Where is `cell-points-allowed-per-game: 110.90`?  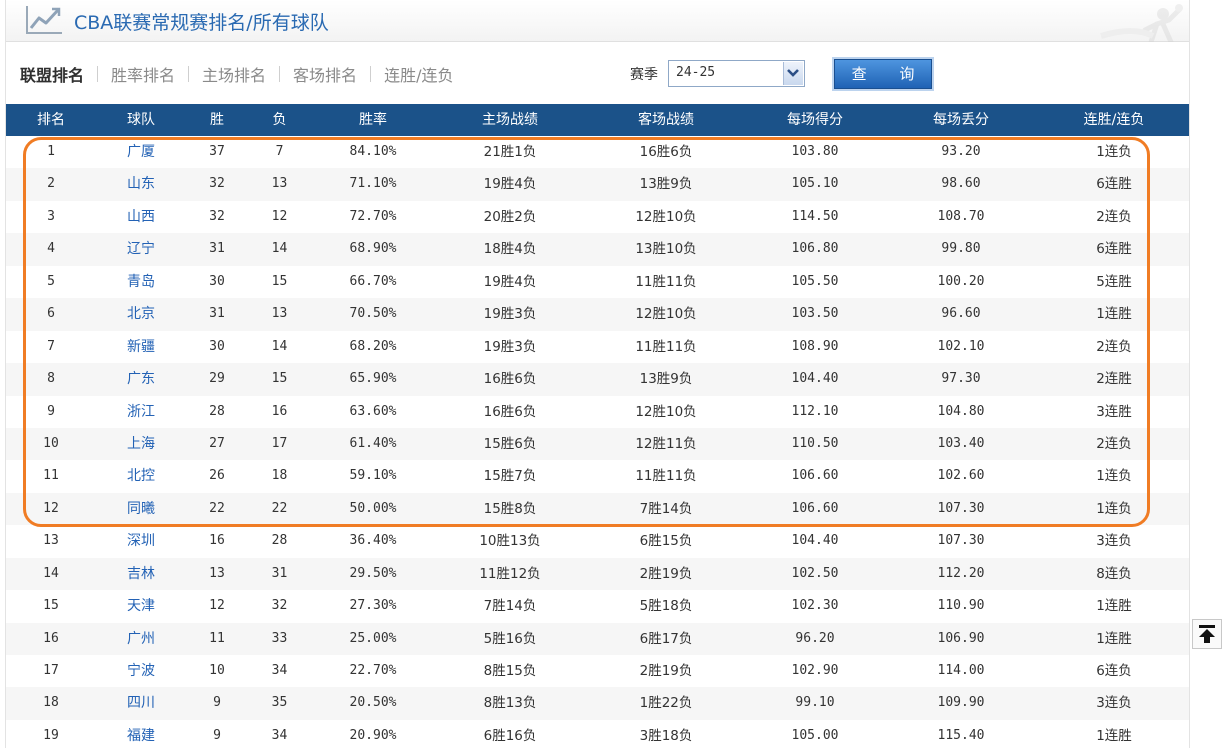
cell-points-allowed-per-game: 110.90 is located at coordinates (961, 606).